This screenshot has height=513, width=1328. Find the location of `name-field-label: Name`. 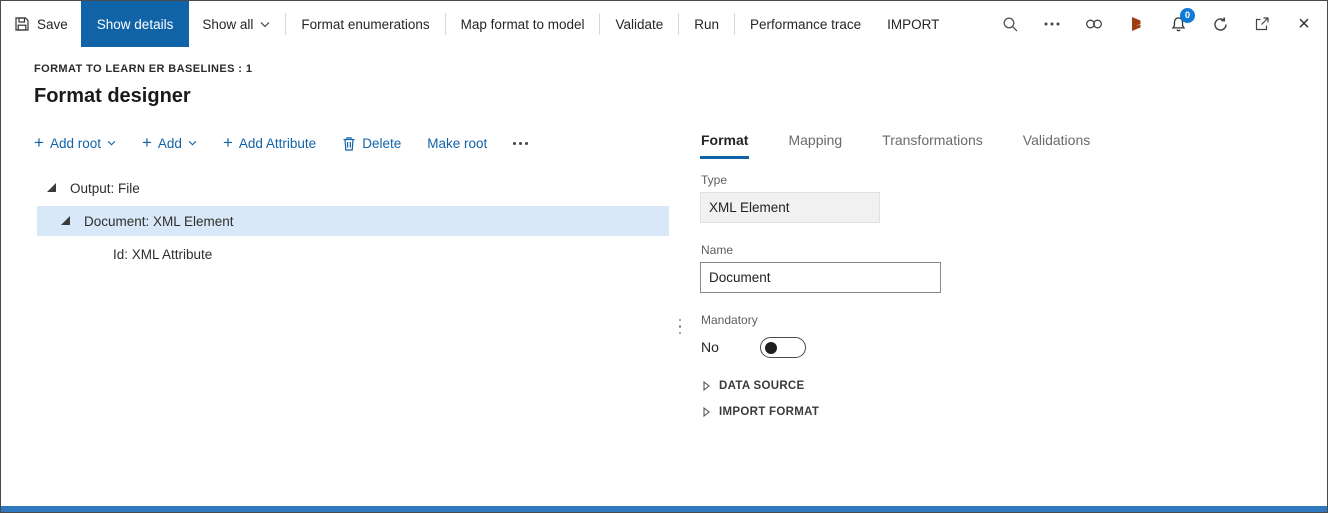

name-field-label: Name is located at coordinates (717, 250).